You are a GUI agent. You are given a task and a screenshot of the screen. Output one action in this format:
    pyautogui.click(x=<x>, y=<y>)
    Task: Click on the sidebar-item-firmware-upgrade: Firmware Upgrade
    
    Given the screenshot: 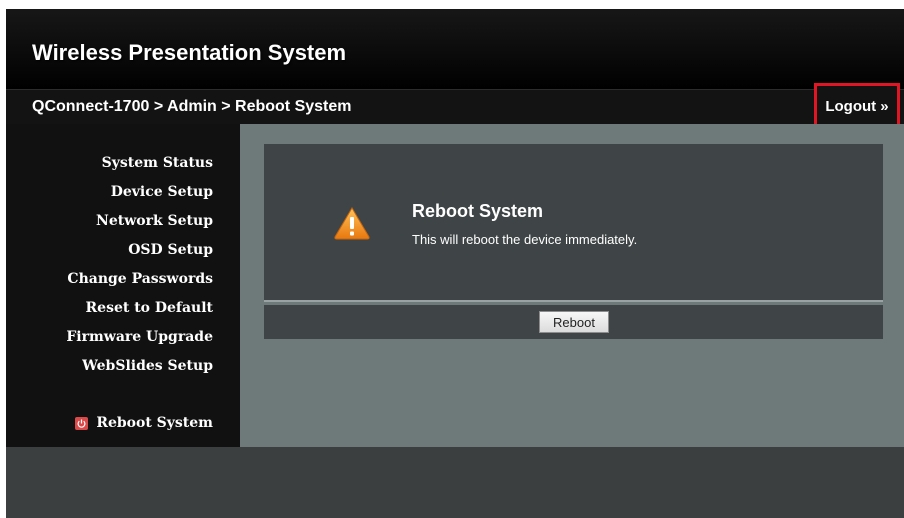 What is the action you would take?
    pyautogui.click(x=139, y=337)
    